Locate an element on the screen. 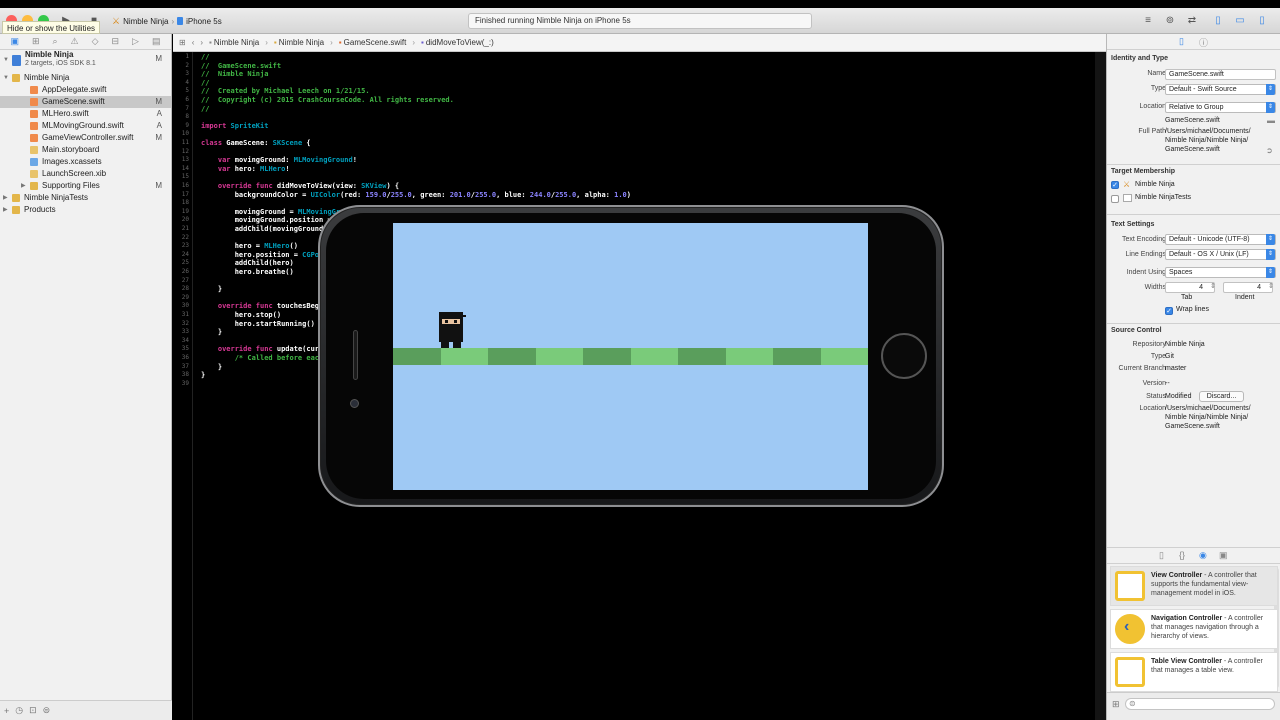 Image resolution: width=1280 pixels, height=720 pixels. utilities-toggle-icon: ▯ is located at coordinates (1262, 20).